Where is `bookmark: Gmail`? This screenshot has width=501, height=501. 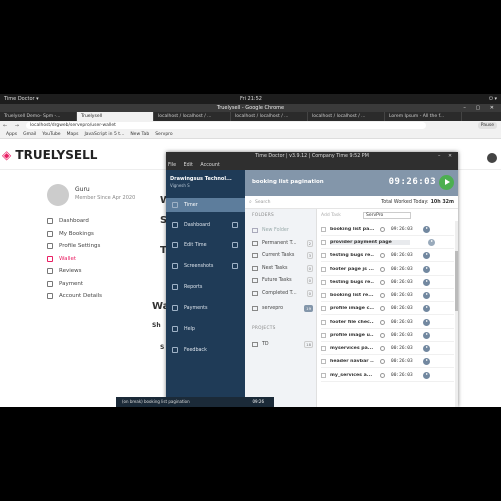 bookmark: Gmail is located at coordinates (29, 134).